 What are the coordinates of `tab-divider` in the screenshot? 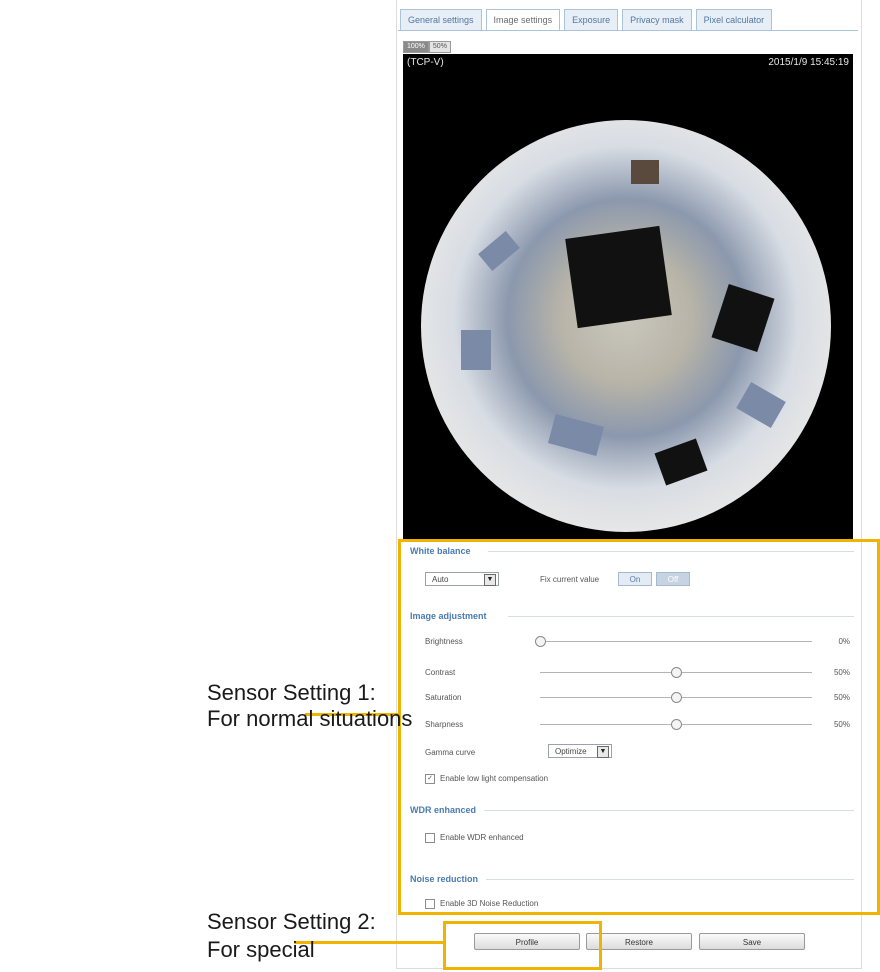 It's located at (628, 30).